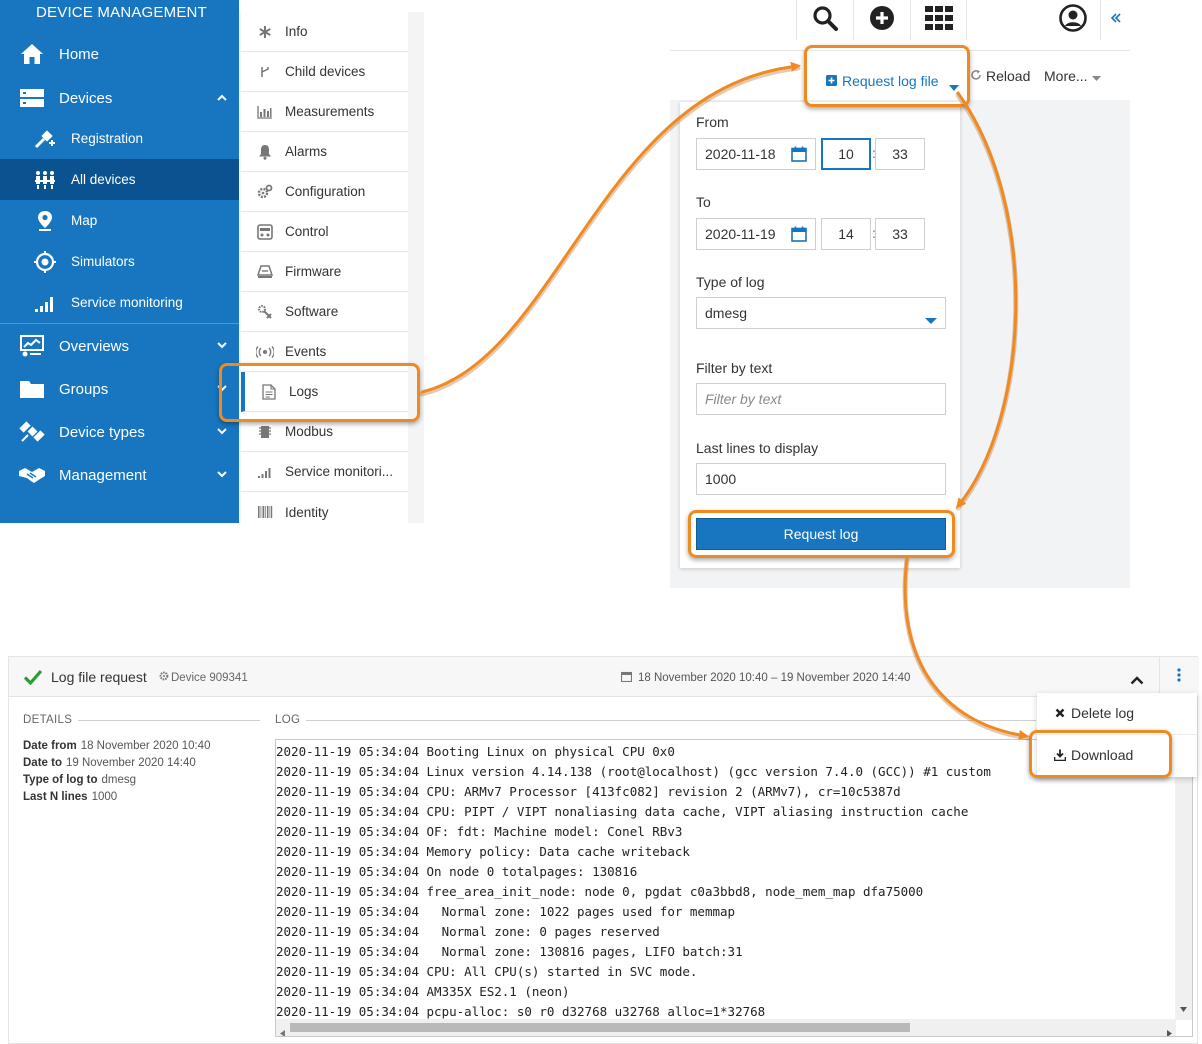 Image resolution: width=1202 pixels, height=1044 pixels. Describe the element at coordinates (32, 346) in the screenshot. I see `overviews-icon` at that location.